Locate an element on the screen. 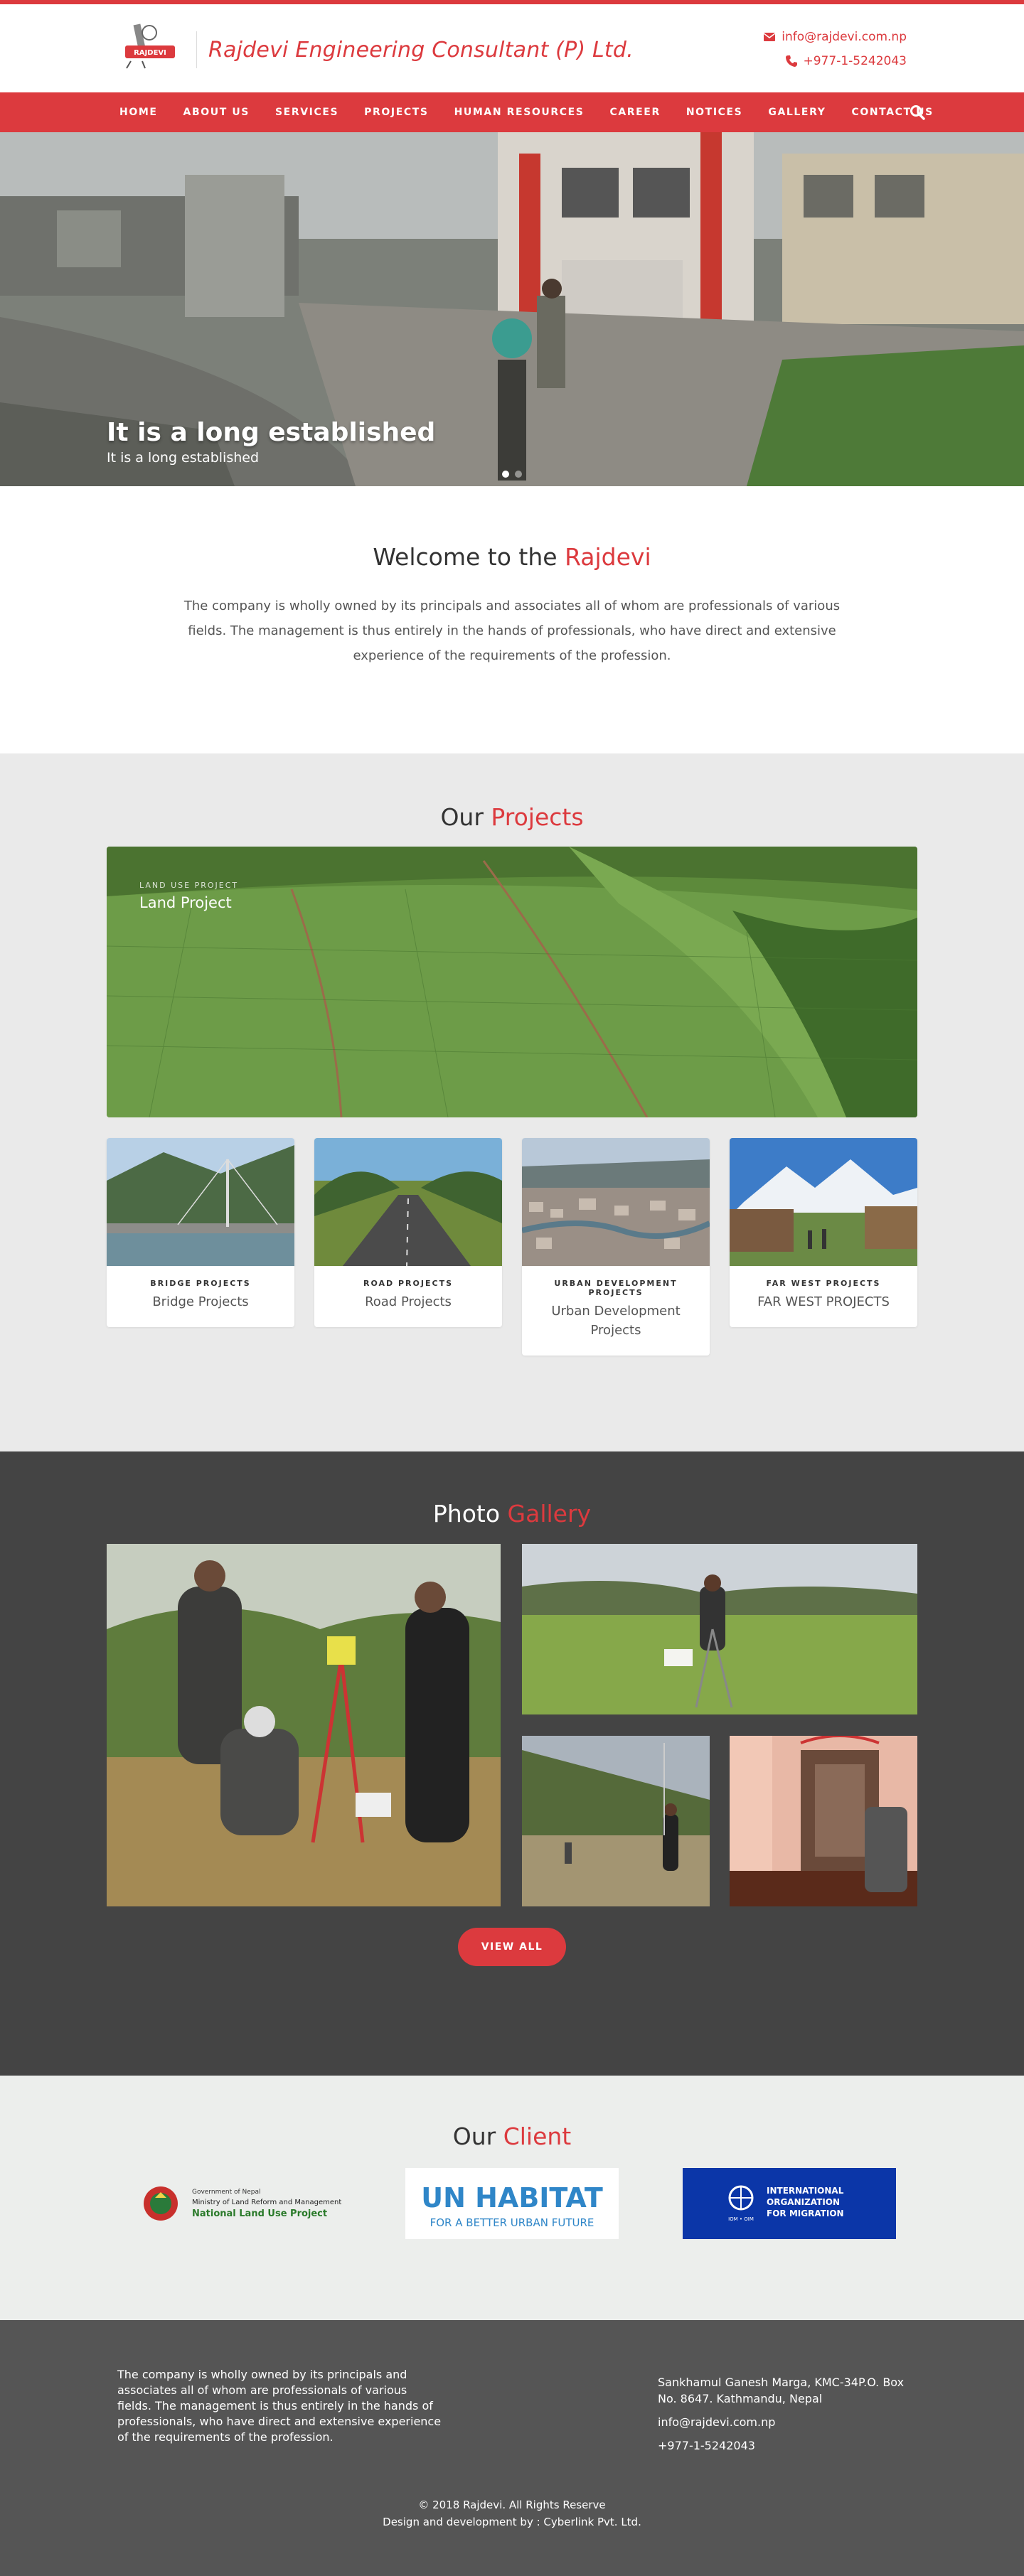 The width and height of the screenshot is (1024, 2576). project-card-bridge: BRIDGE PROJECTS Bridge Projects is located at coordinates (200, 1232).